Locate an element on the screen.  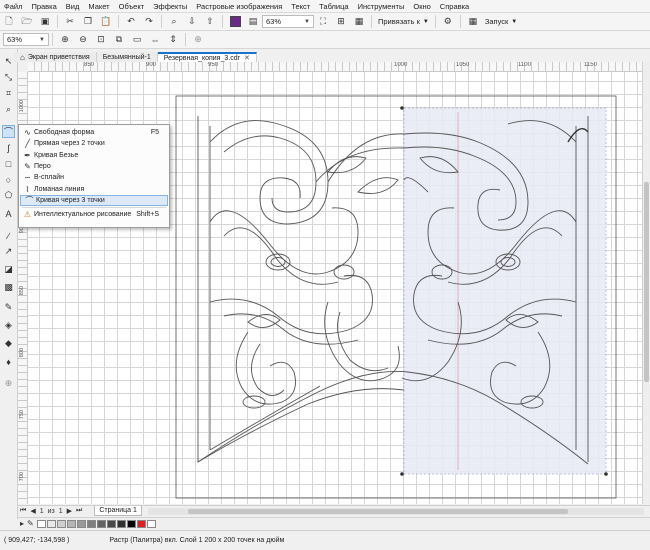
publish-pdf-icon: ▤ is located at coordinates (253, 22).